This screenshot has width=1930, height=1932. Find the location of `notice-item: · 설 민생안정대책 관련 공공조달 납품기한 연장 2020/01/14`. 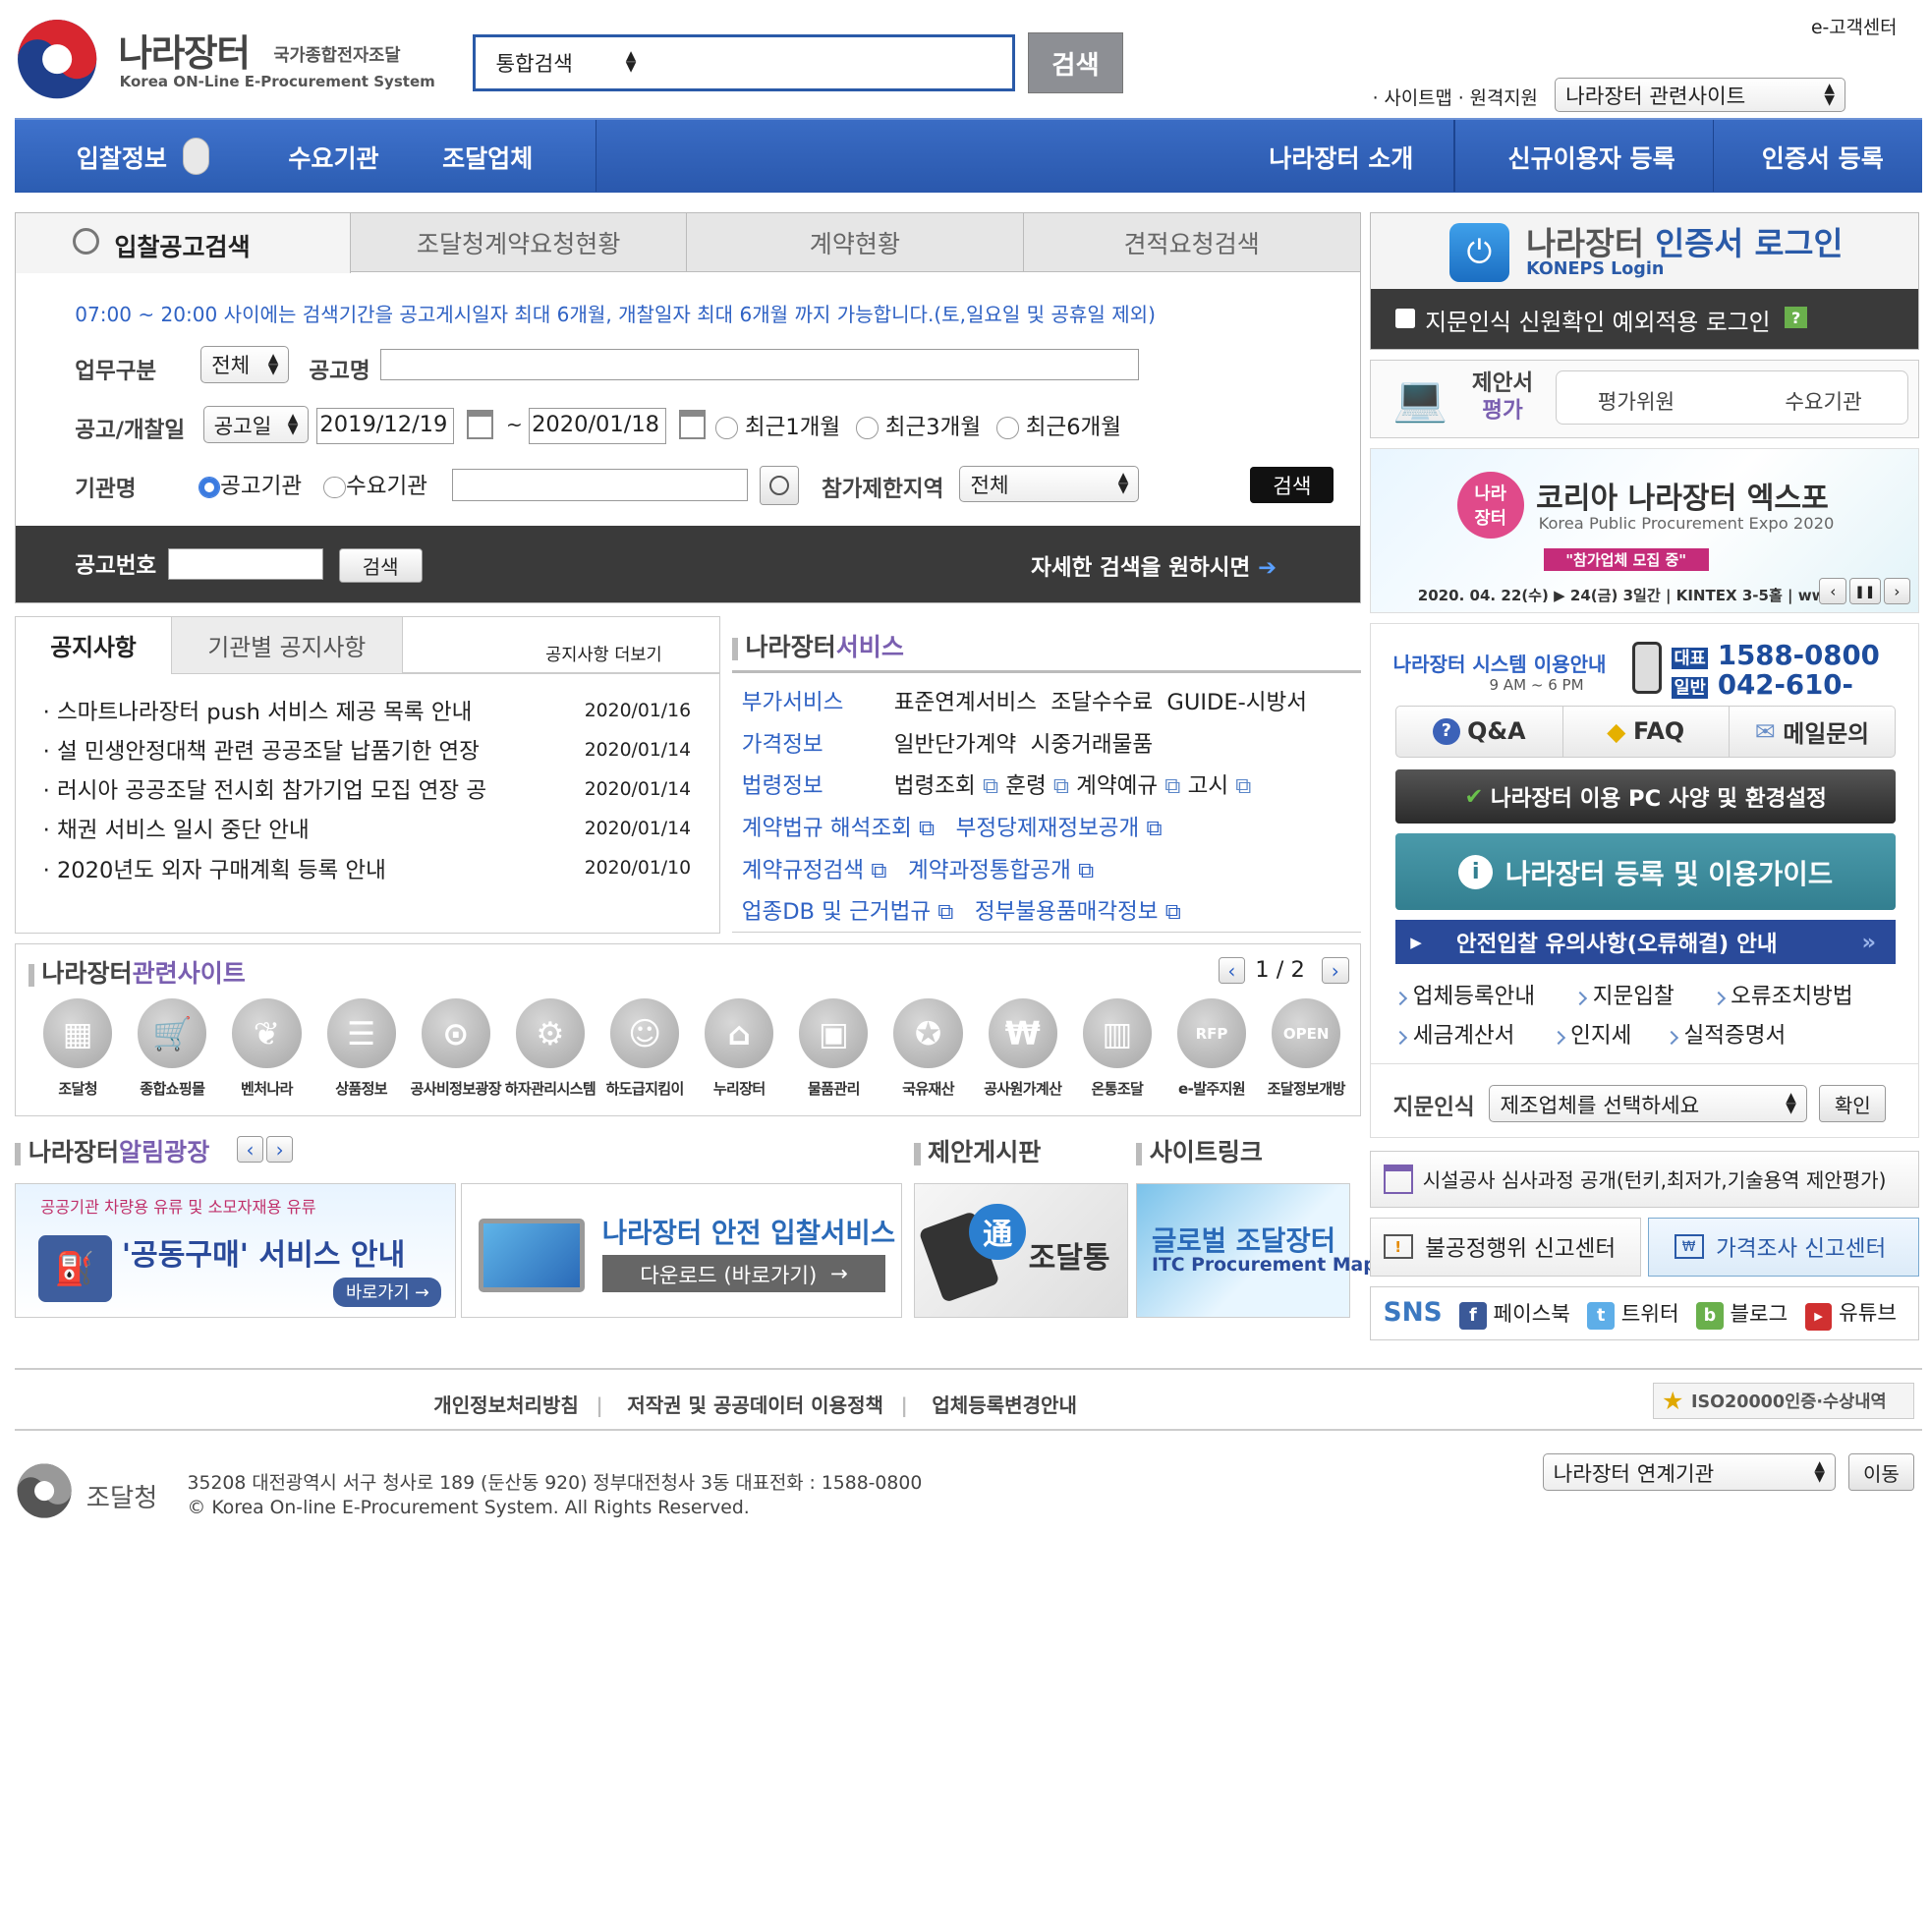

notice-item: · 설 민생안정대책 관련 공공조달 납품기한 연장 2020/01/14 is located at coordinates (373, 749).